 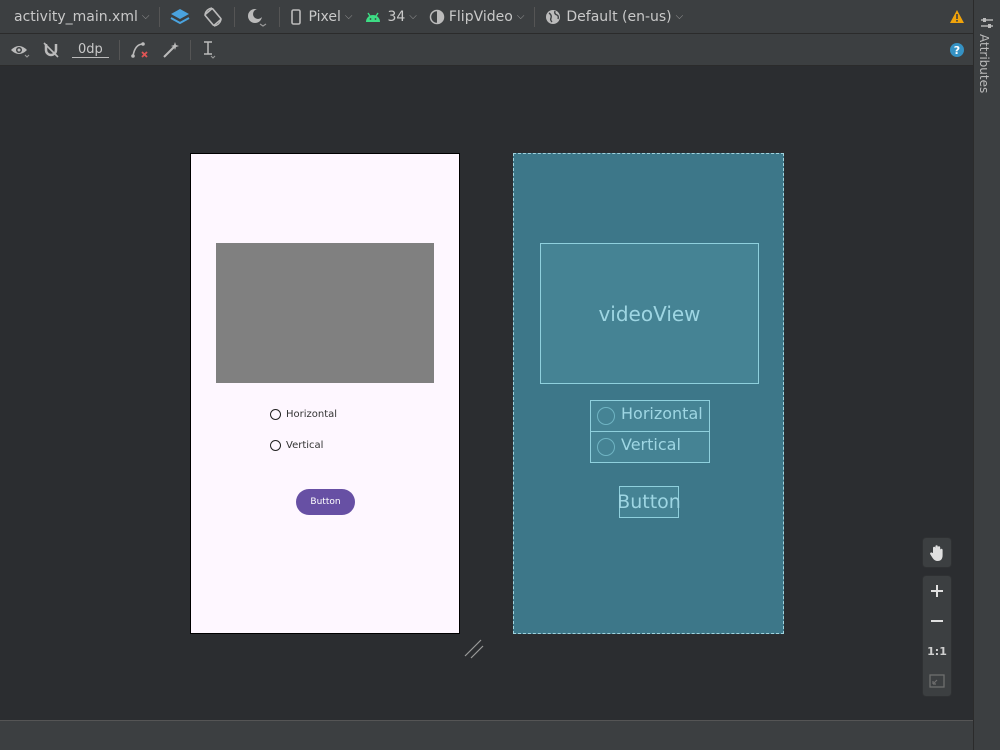 I want to click on right-tool-strip: Attributes, so click(x=986, y=375).